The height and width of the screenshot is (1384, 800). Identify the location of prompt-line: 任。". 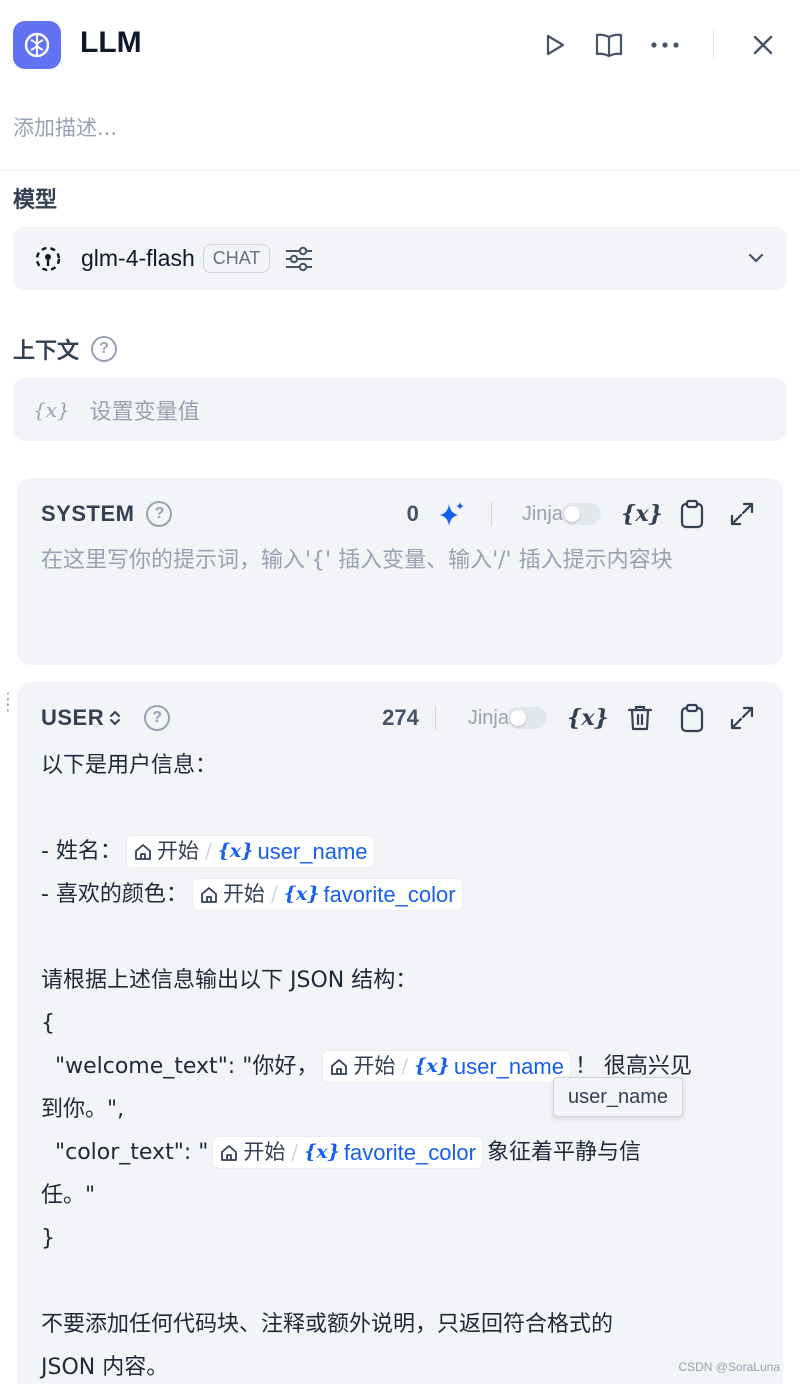
(411, 1195).